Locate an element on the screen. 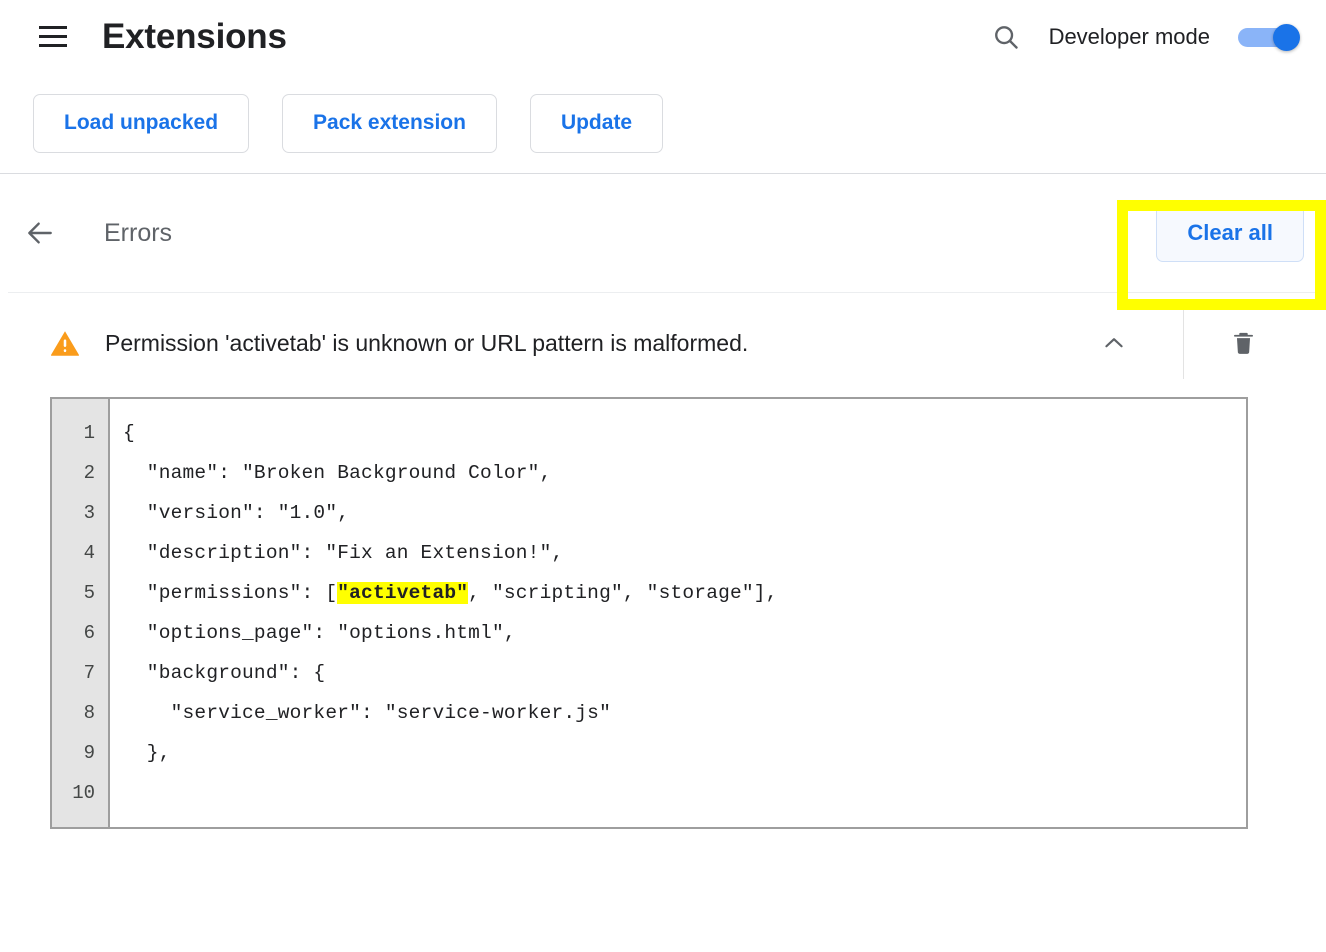  chevron-up-icon is located at coordinates (1114, 343).